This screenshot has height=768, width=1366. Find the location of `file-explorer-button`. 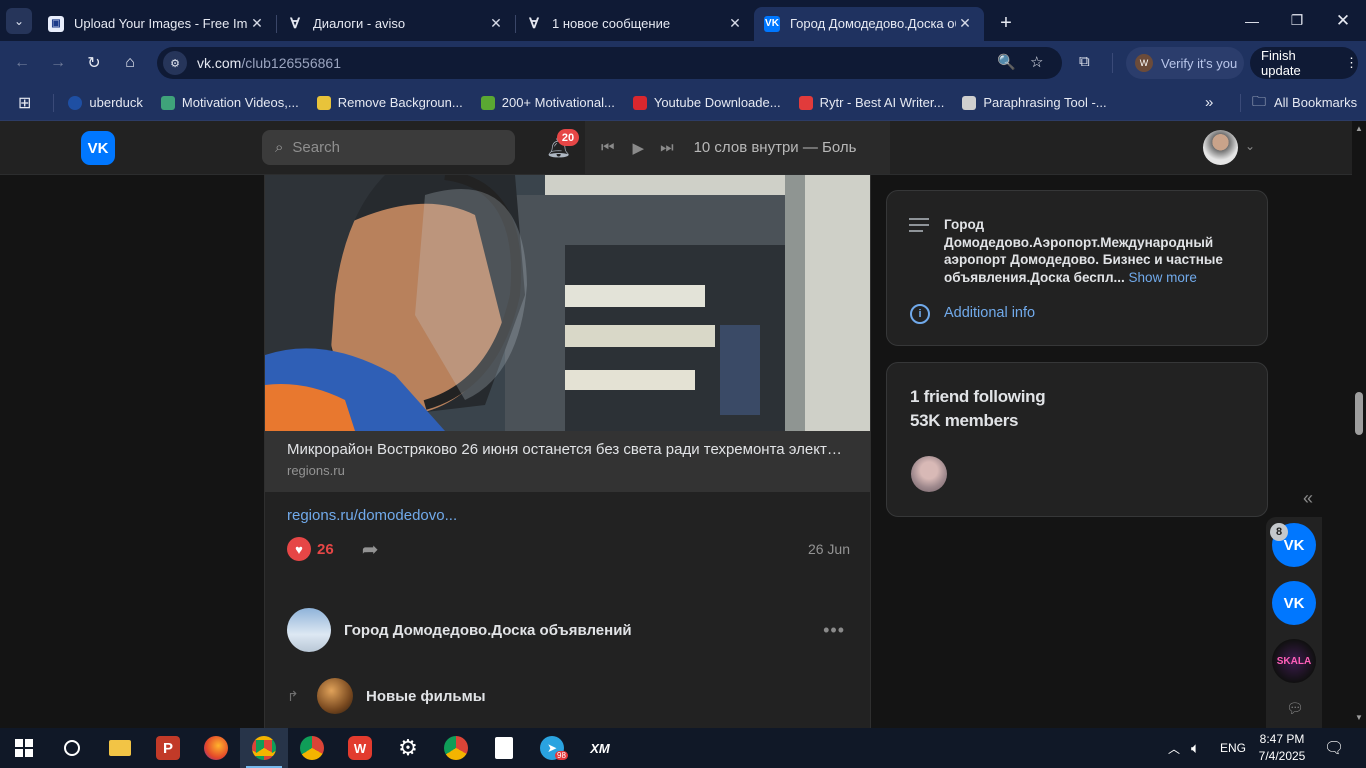

file-explorer-button is located at coordinates (120, 748).